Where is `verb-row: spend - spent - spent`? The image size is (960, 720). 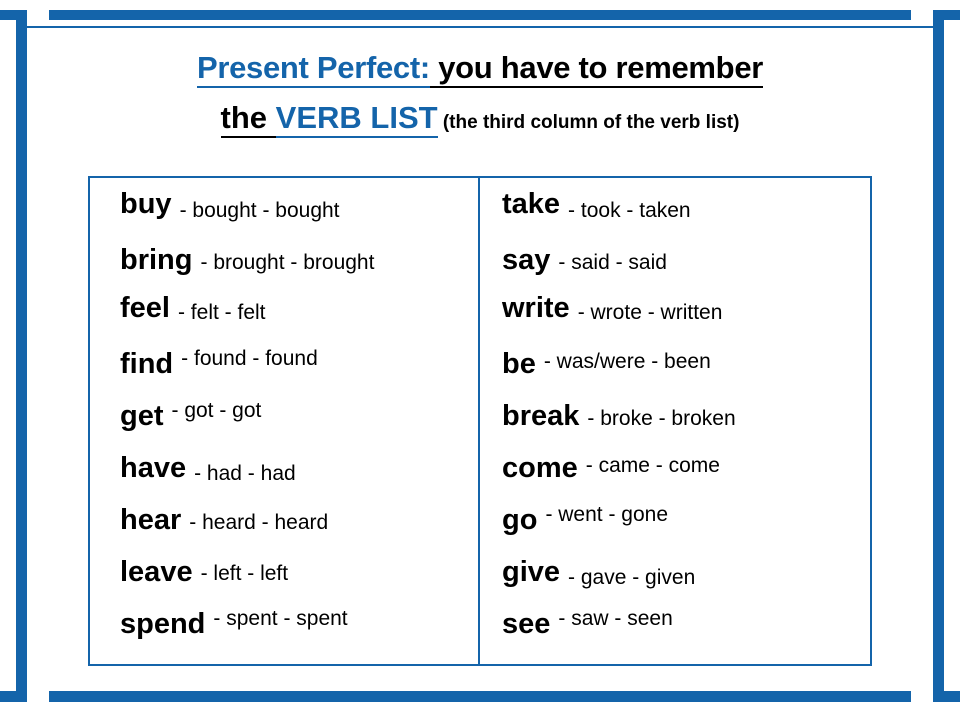
verb-row: spend - spent - spent is located at coordinates (299, 633).